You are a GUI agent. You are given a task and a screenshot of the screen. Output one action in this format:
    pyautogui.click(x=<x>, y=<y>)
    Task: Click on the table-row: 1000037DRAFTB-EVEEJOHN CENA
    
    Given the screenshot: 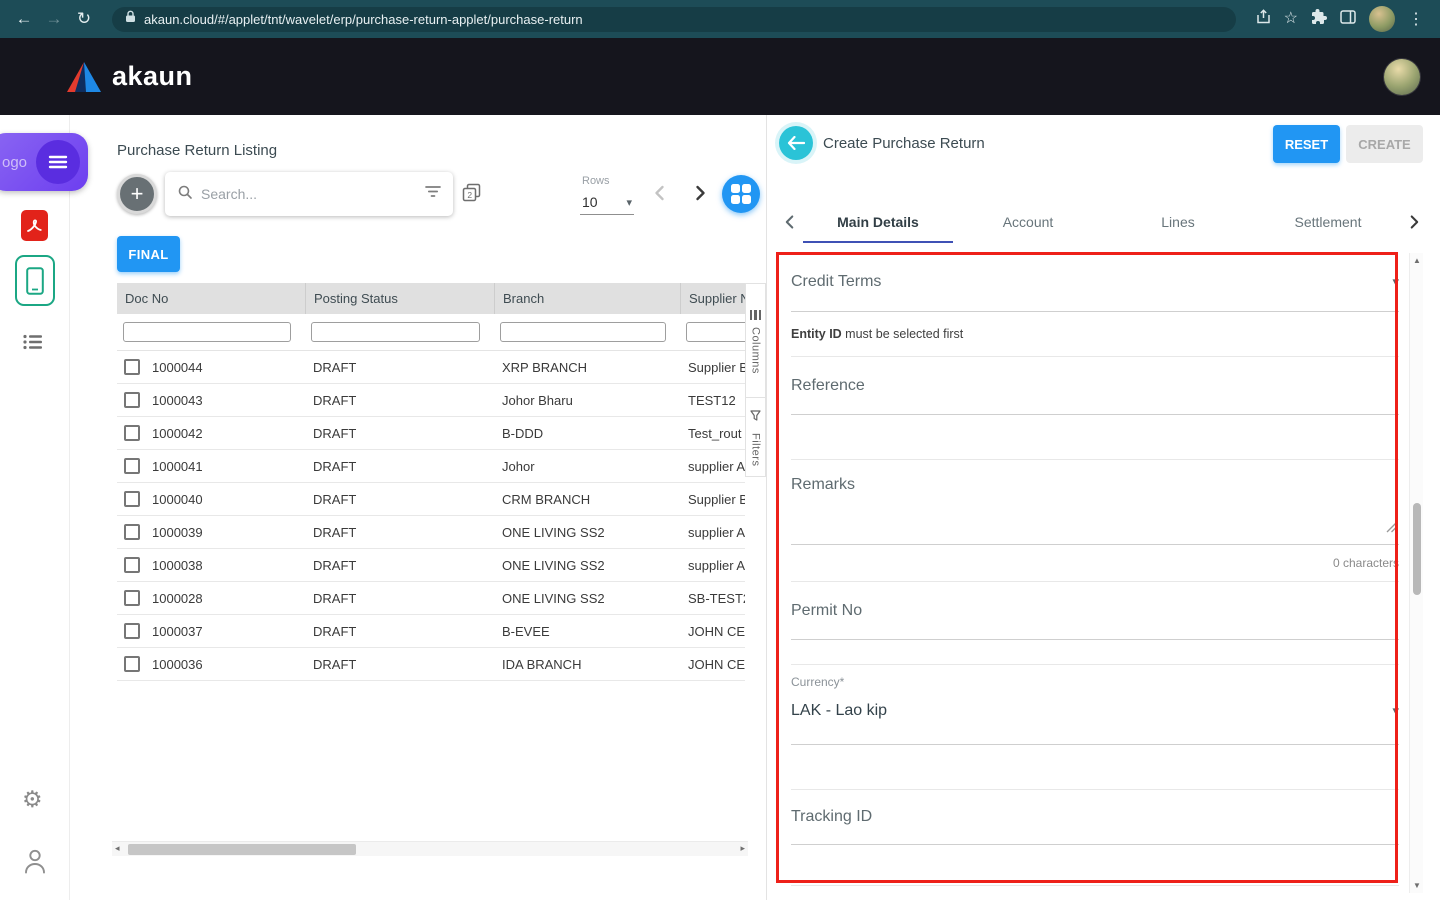 What is the action you would take?
    pyautogui.click(x=431, y=631)
    